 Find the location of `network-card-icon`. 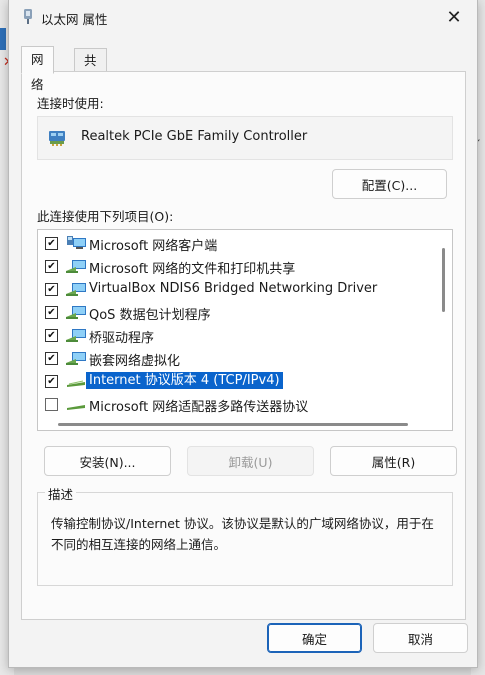

network-card-icon is located at coordinates (57, 138).